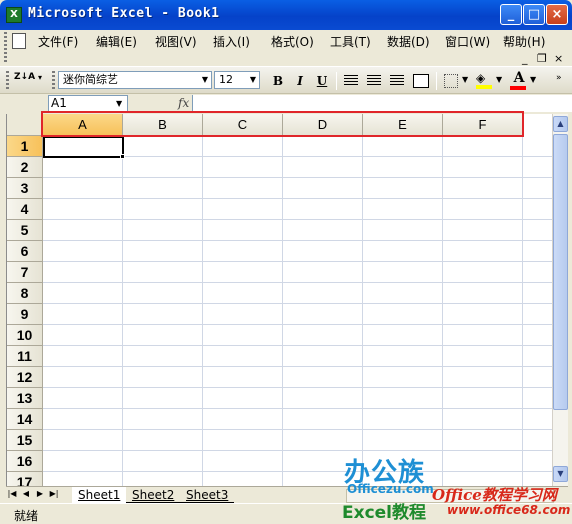 This screenshot has width=572, height=524. What do you see at coordinates (25, 230) in the screenshot?
I see `row-header-5: 5` at bounding box center [25, 230].